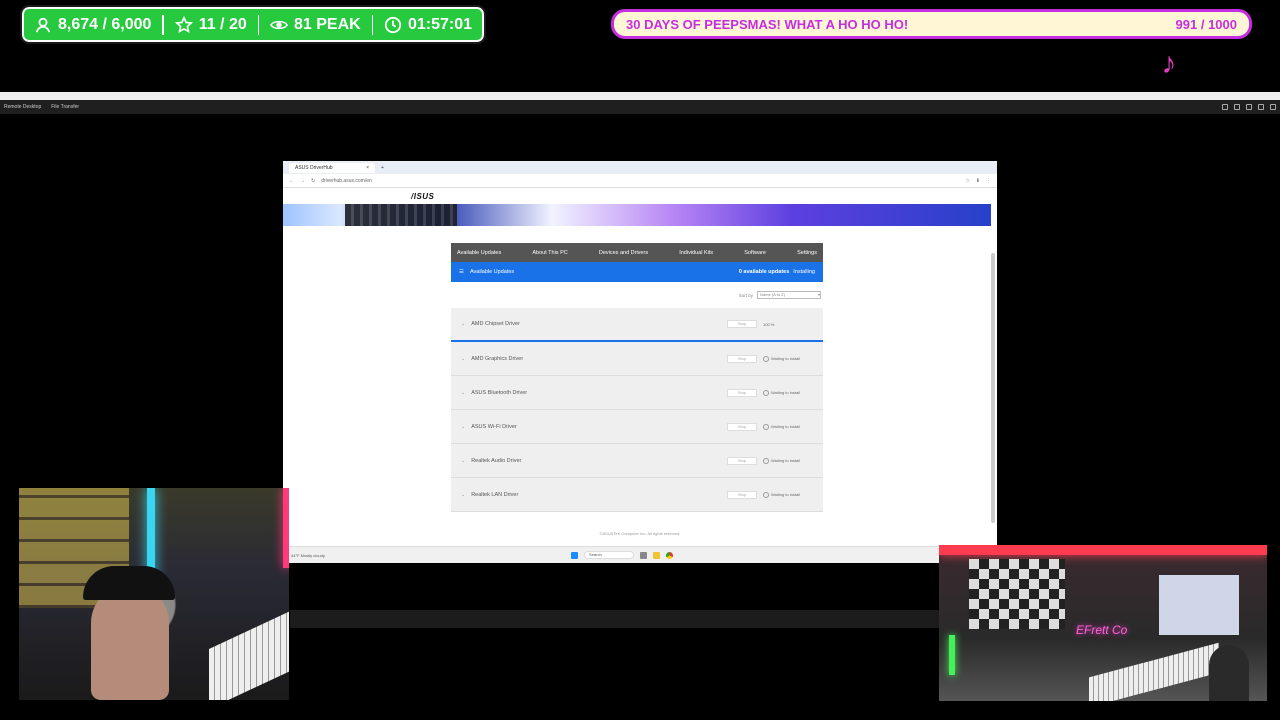 The height and width of the screenshot is (720, 1280). I want to click on keyboard-icon, so click(1261, 107).